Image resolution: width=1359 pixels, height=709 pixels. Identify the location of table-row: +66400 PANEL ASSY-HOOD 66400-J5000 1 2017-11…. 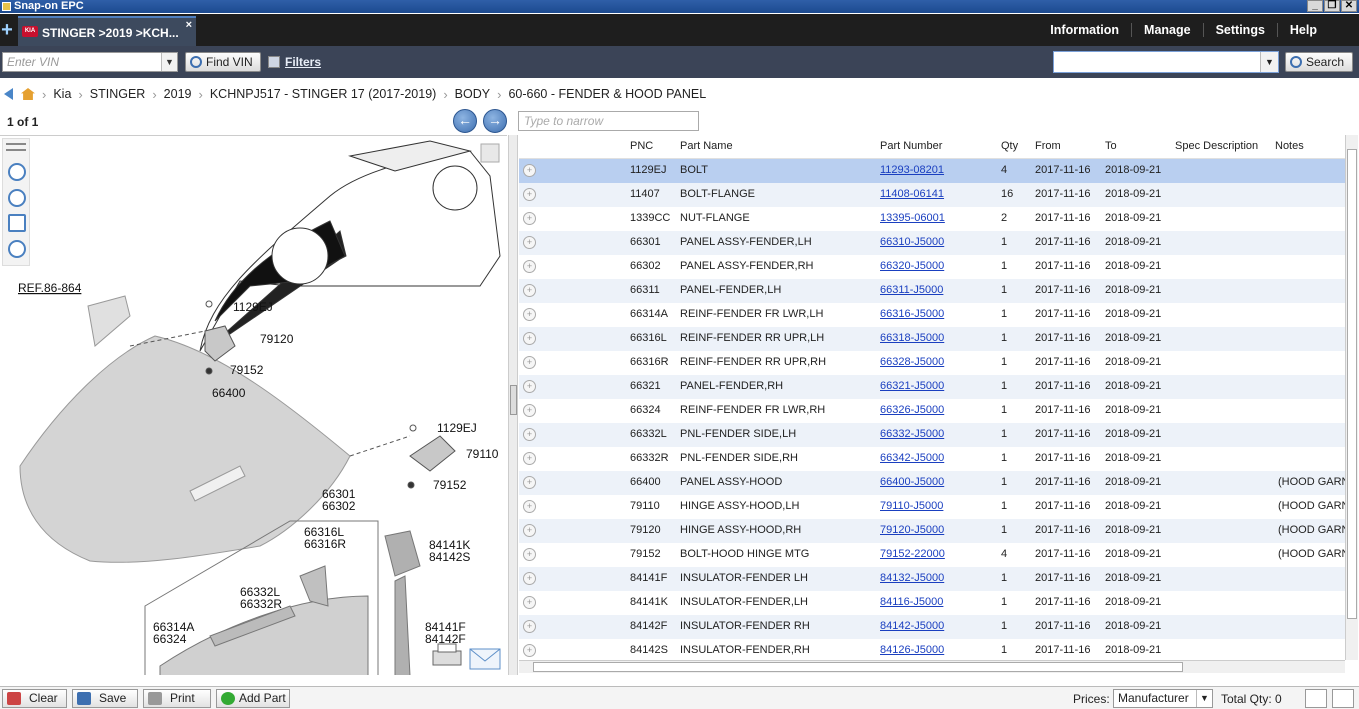
(932, 483).